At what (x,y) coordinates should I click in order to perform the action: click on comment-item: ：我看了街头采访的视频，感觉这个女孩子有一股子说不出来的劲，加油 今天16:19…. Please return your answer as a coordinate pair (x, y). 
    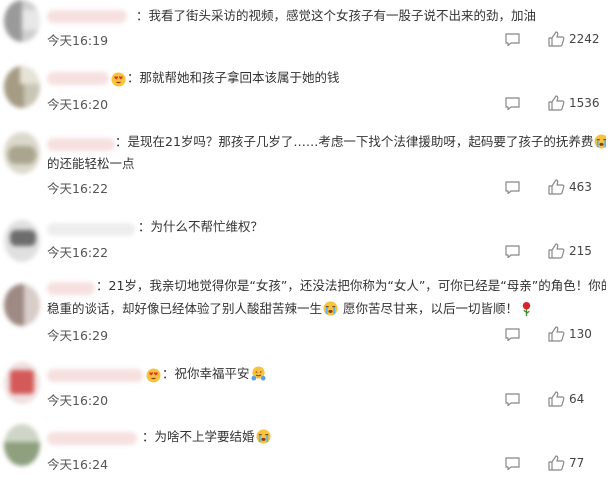
    Looking at the image, I should click on (305, 30).